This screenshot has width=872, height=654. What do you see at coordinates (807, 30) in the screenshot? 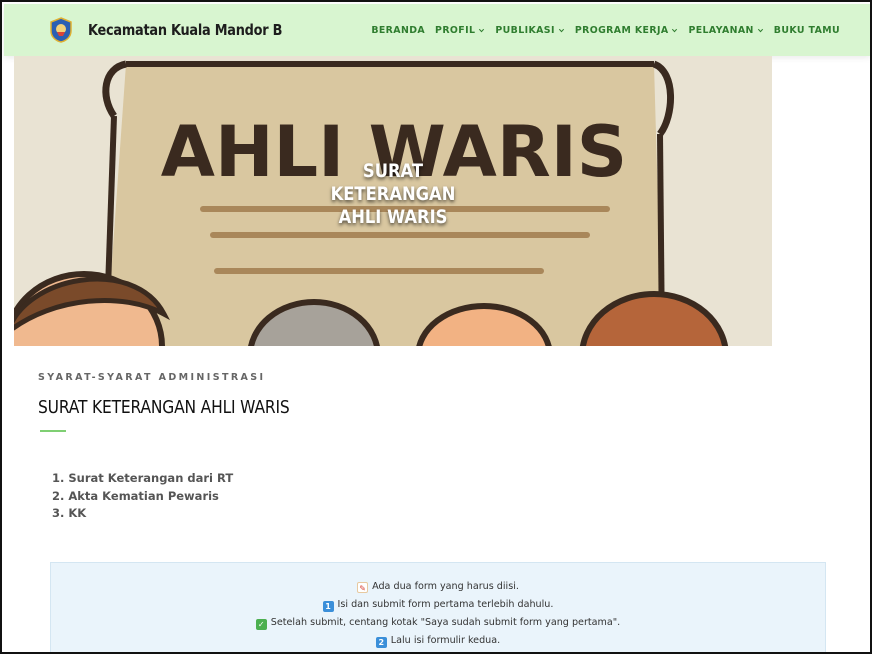
I see `nav-buku-tamu: BUKU TAMU` at bounding box center [807, 30].